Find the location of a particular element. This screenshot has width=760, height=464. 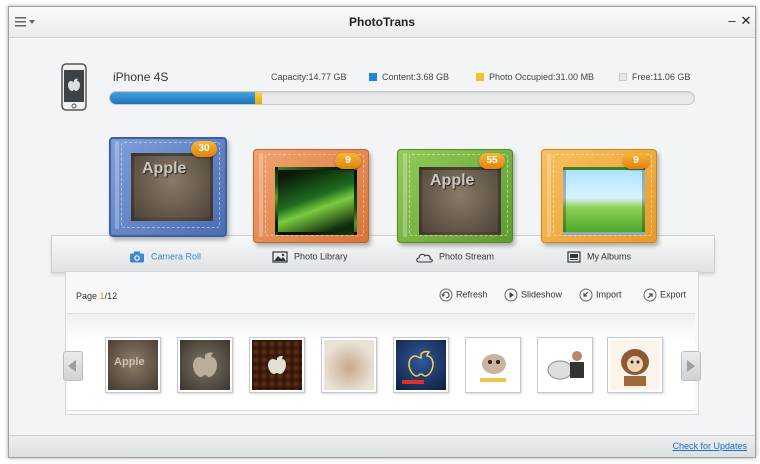

capacity-text: Capacity:14.77 GB is located at coordinates (309, 77).